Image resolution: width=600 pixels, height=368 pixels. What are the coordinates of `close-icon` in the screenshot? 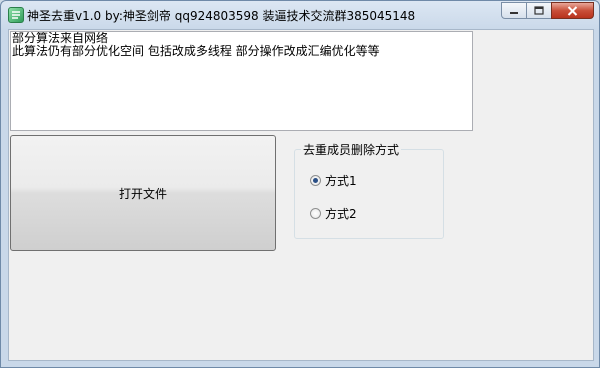 It's located at (572, 10).